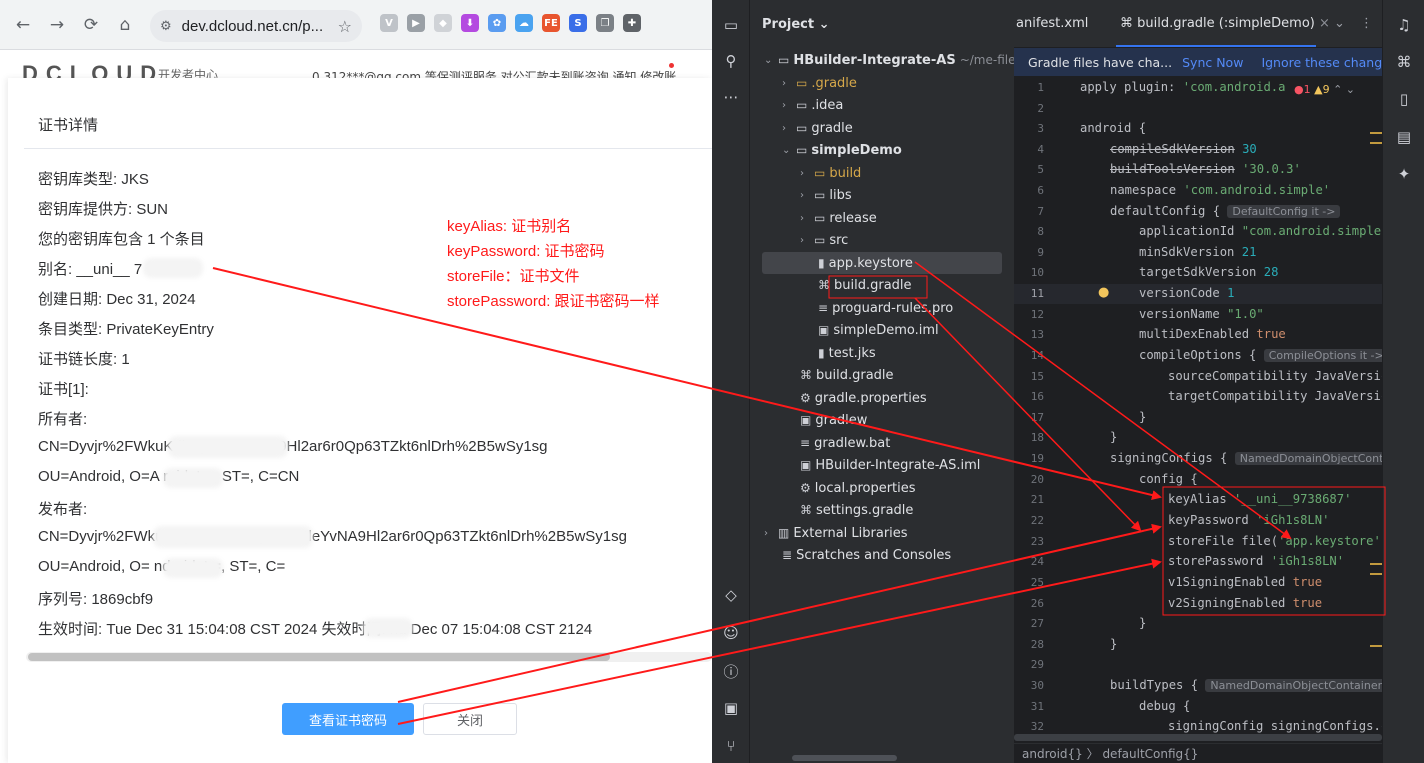 This screenshot has width=1424, height=763. Describe the element at coordinates (1225, 23) in the screenshot. I see `tab-build-gradle: ⌘ build.gradle (:simpleDemo) ×` at that location.